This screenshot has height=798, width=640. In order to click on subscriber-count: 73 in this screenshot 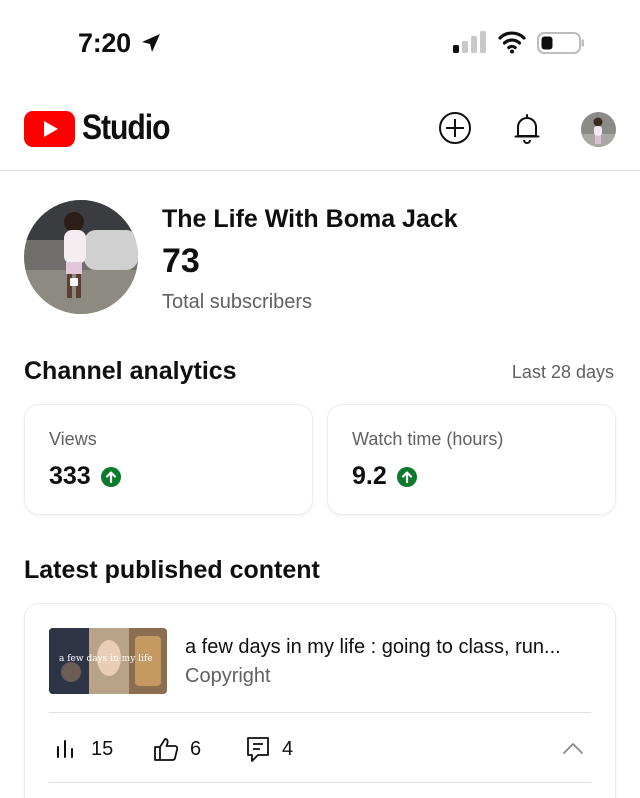, I will do `click(181, 261)`.